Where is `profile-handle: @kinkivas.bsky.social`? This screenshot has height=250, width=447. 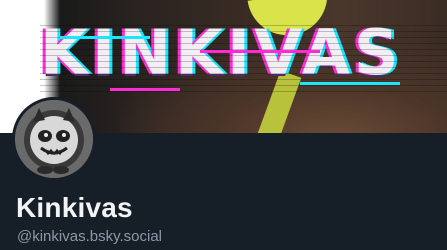 profile-handle: @kinkivas.bsky.social is located at coordinates (89, 236).